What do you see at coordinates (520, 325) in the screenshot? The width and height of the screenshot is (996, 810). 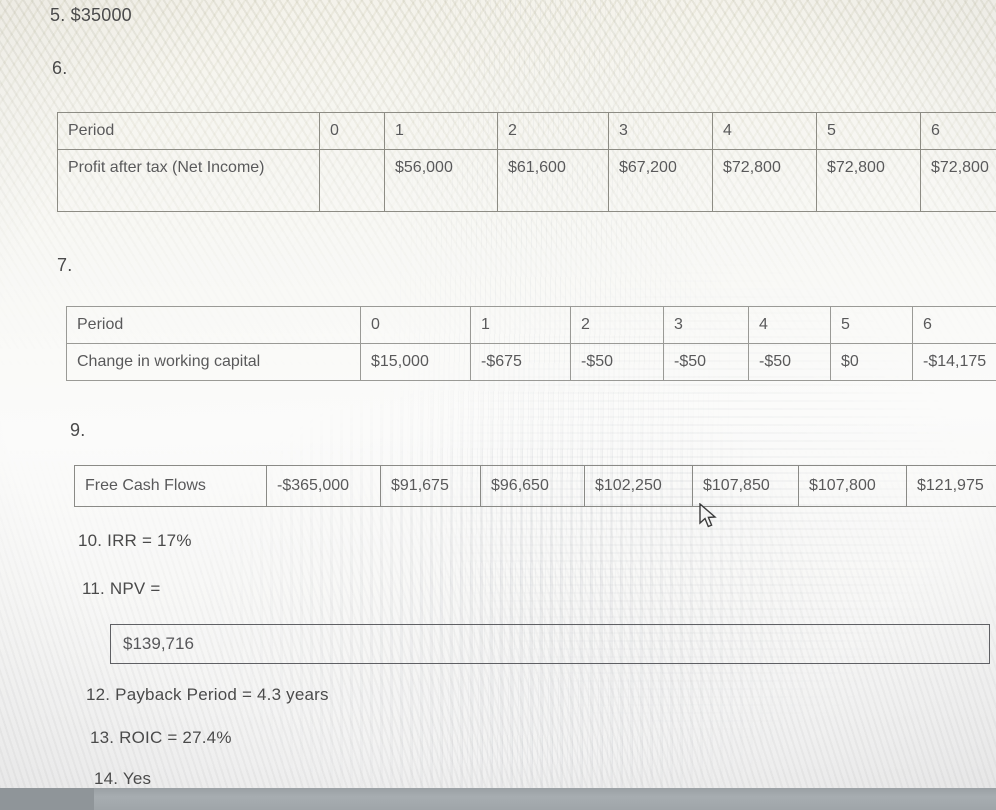 I see `wc-period-1: 1` at bounding box center [520, 325].